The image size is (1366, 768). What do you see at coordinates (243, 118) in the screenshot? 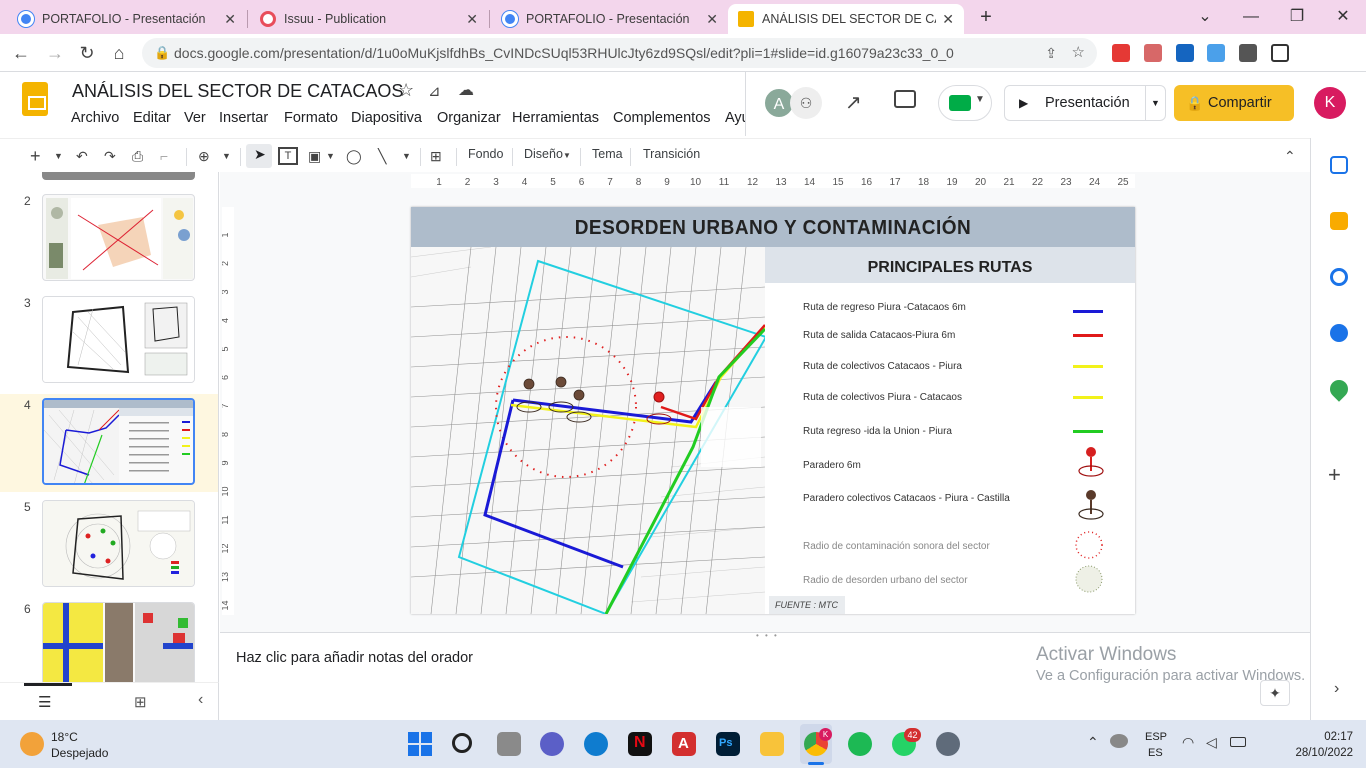
I see `menu-insertar: Insertar` at bounding box center [243, 118].